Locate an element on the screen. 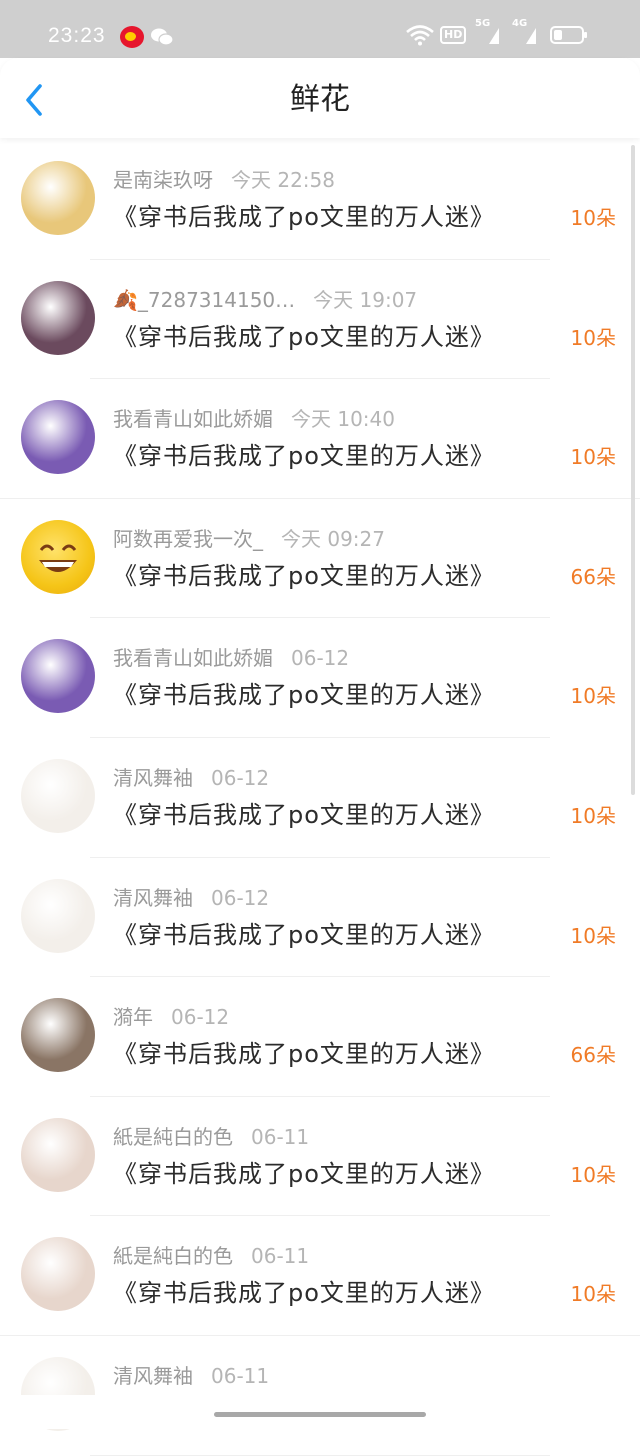 The height and width of the screenshot is (1456, 640). home-indicator is located at coordinates (320, 1414).